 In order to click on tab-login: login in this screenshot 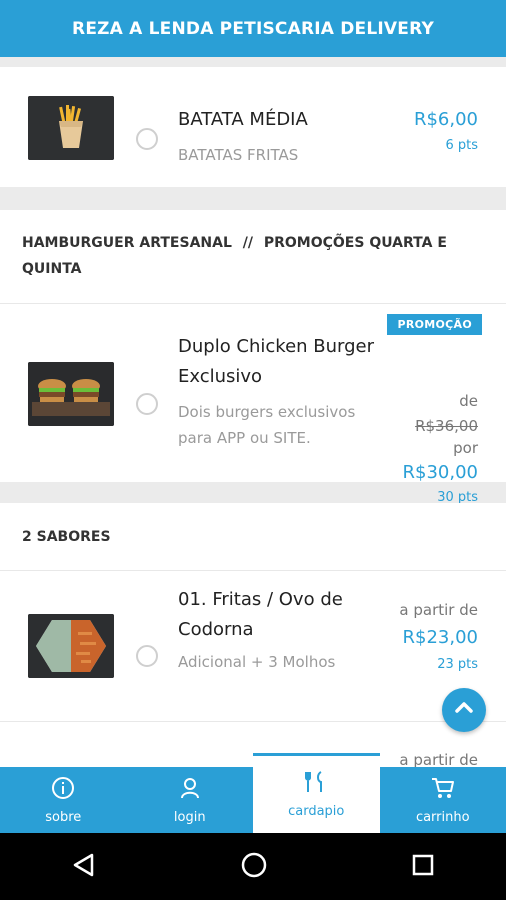, I will do `click(190, 800)`.